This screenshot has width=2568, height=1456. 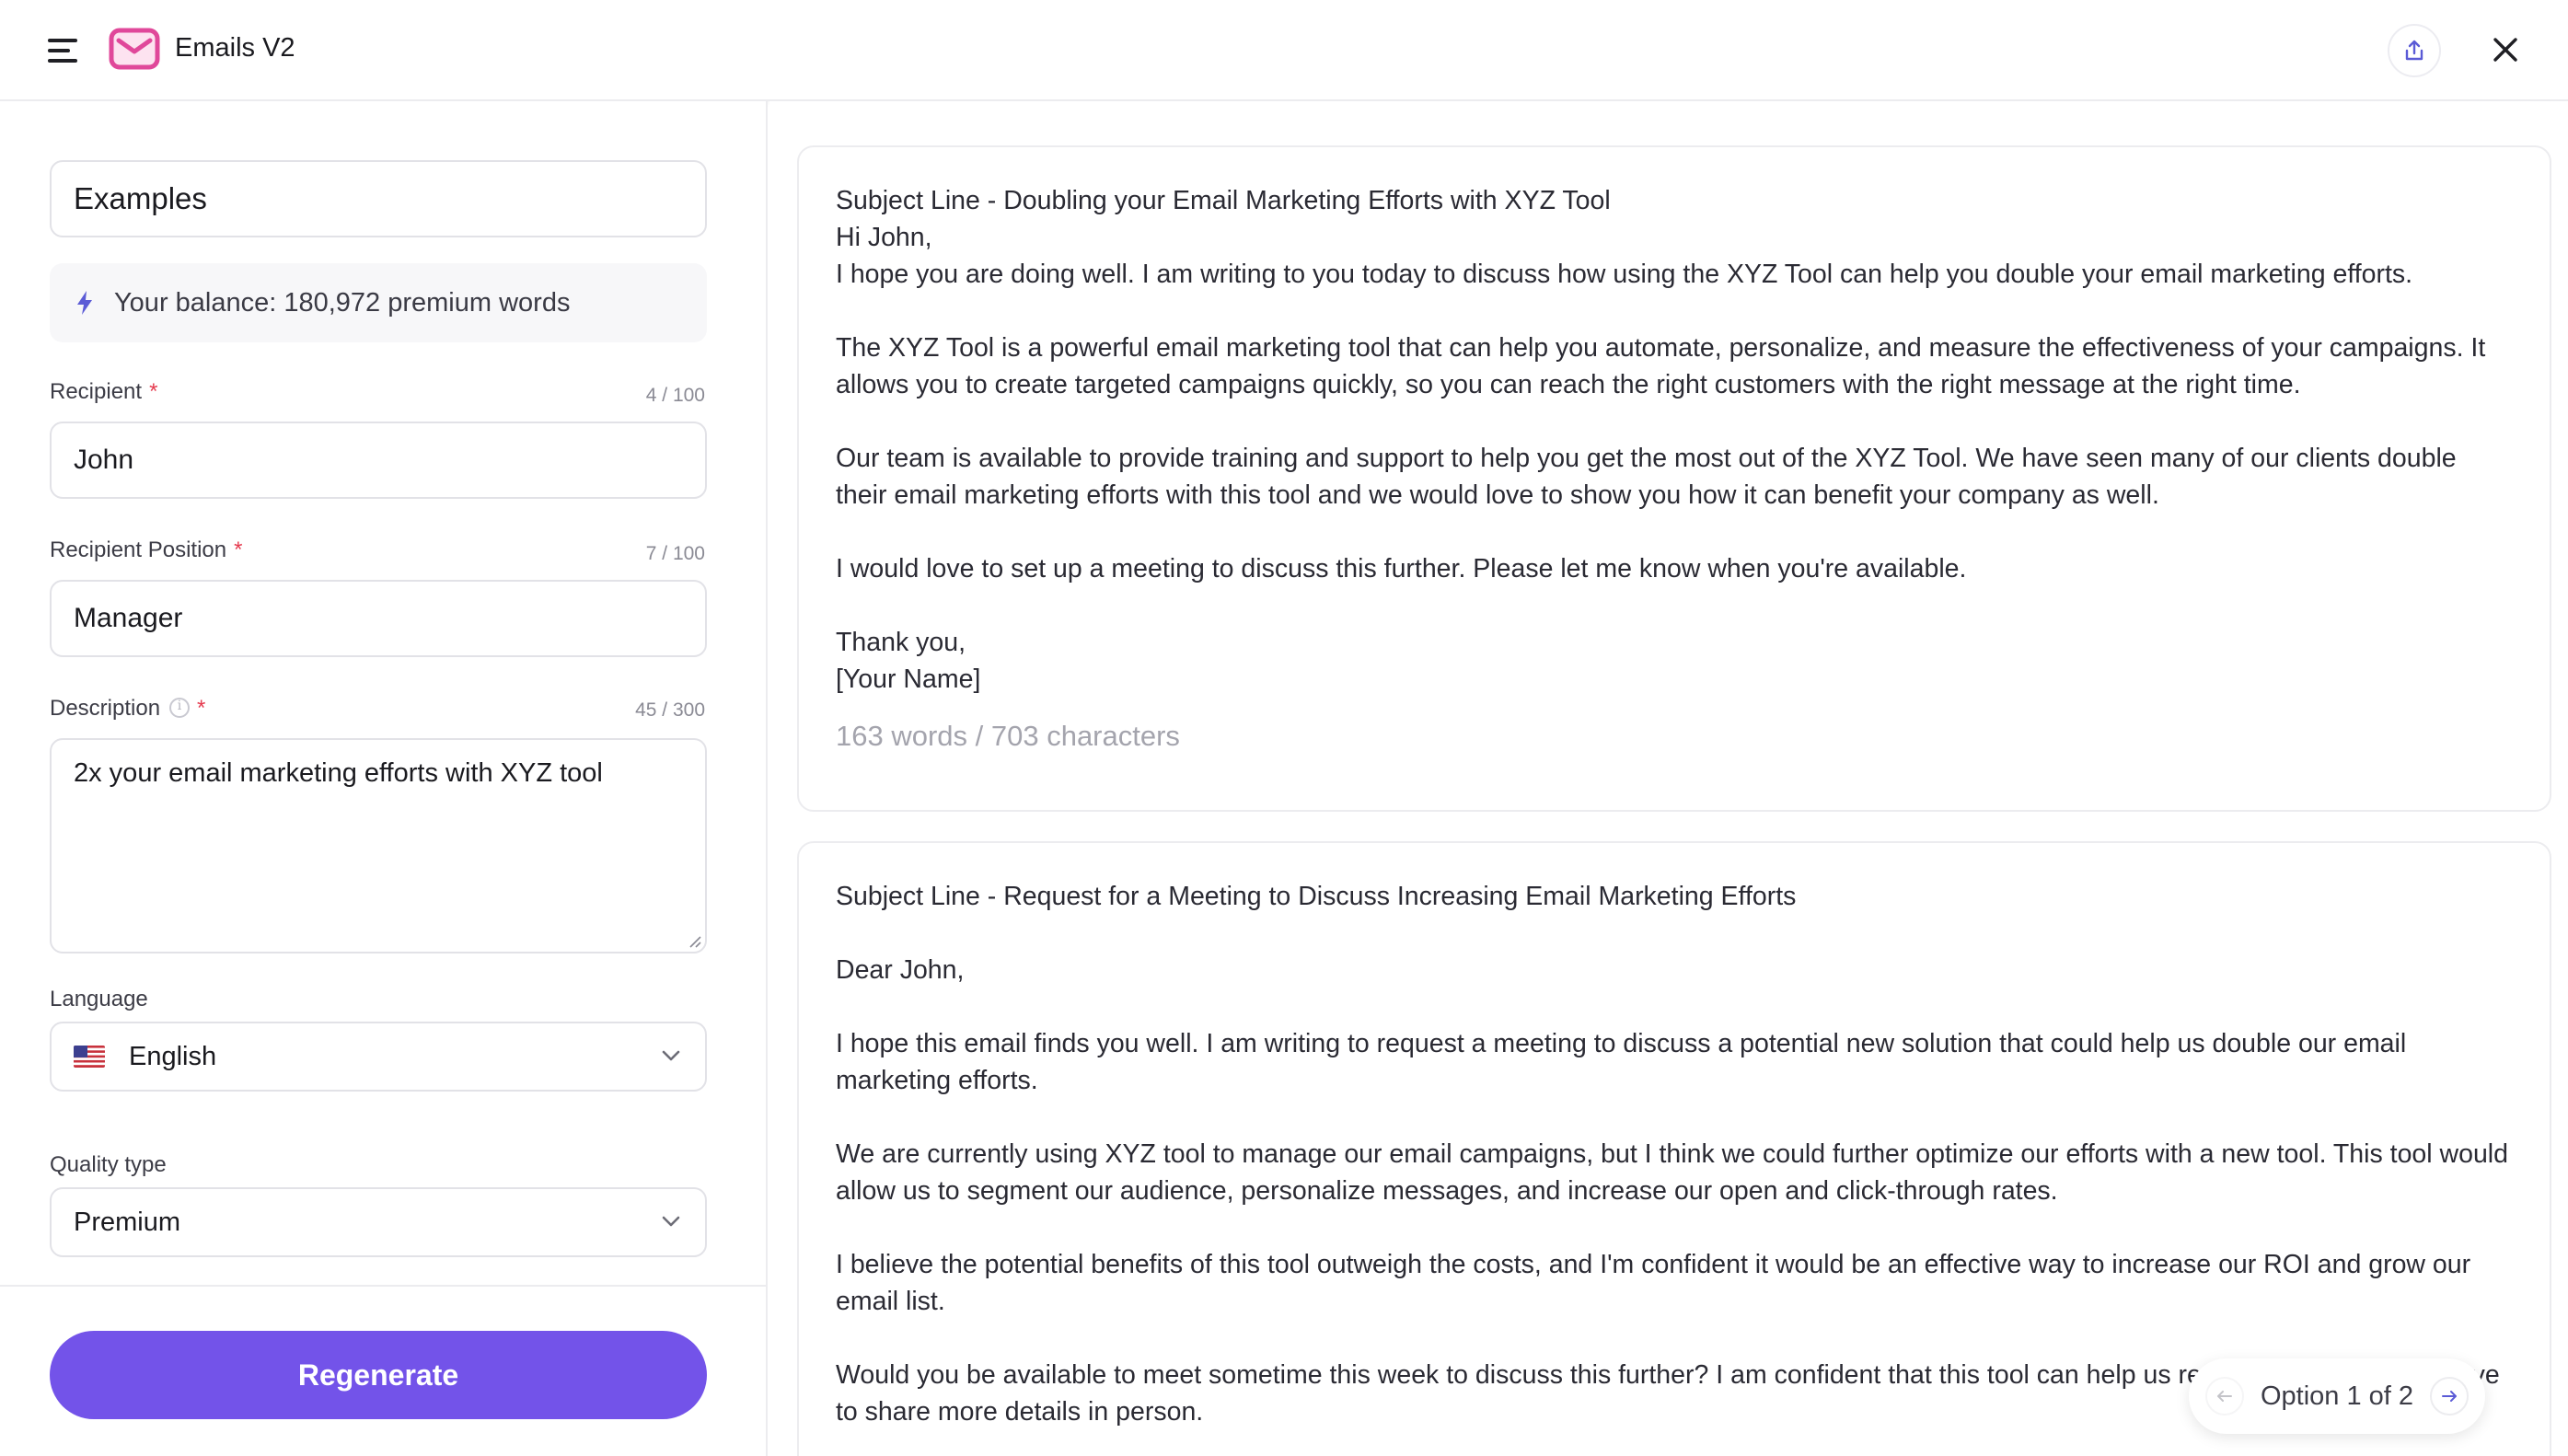 I want to click on quality-type-value: Premium, so click(x=127, y=1222).